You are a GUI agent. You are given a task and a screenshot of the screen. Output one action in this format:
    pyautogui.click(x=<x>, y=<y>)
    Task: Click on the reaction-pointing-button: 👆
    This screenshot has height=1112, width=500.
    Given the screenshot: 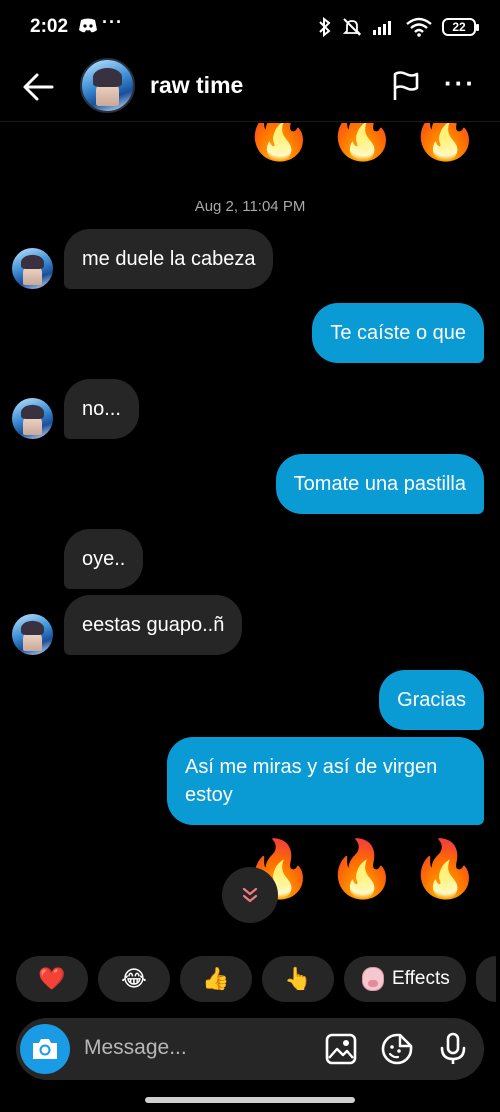 What is the action you would take?
    pyautogui.click(x=298, y=979)
    